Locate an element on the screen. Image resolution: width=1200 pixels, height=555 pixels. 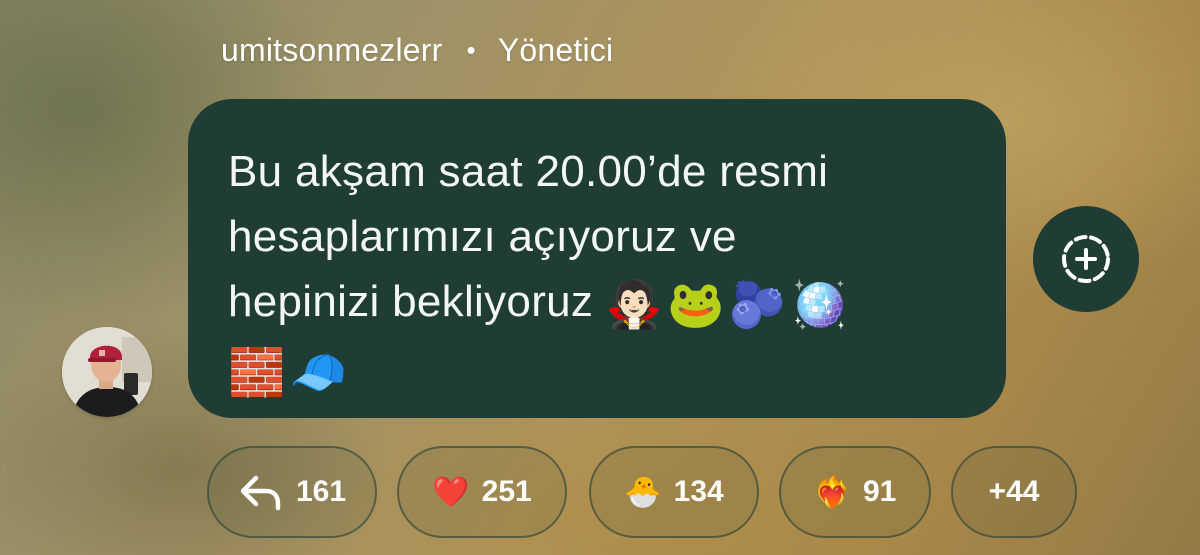
reaction-heart-on-fire: ❤️‍🔥 91 is located at coordinates (855, 492).